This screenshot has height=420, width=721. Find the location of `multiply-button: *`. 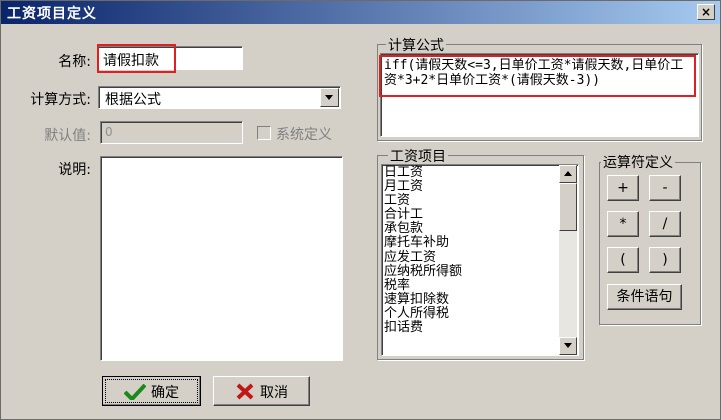

multiply-button: * is located at coordinates (623, 224).